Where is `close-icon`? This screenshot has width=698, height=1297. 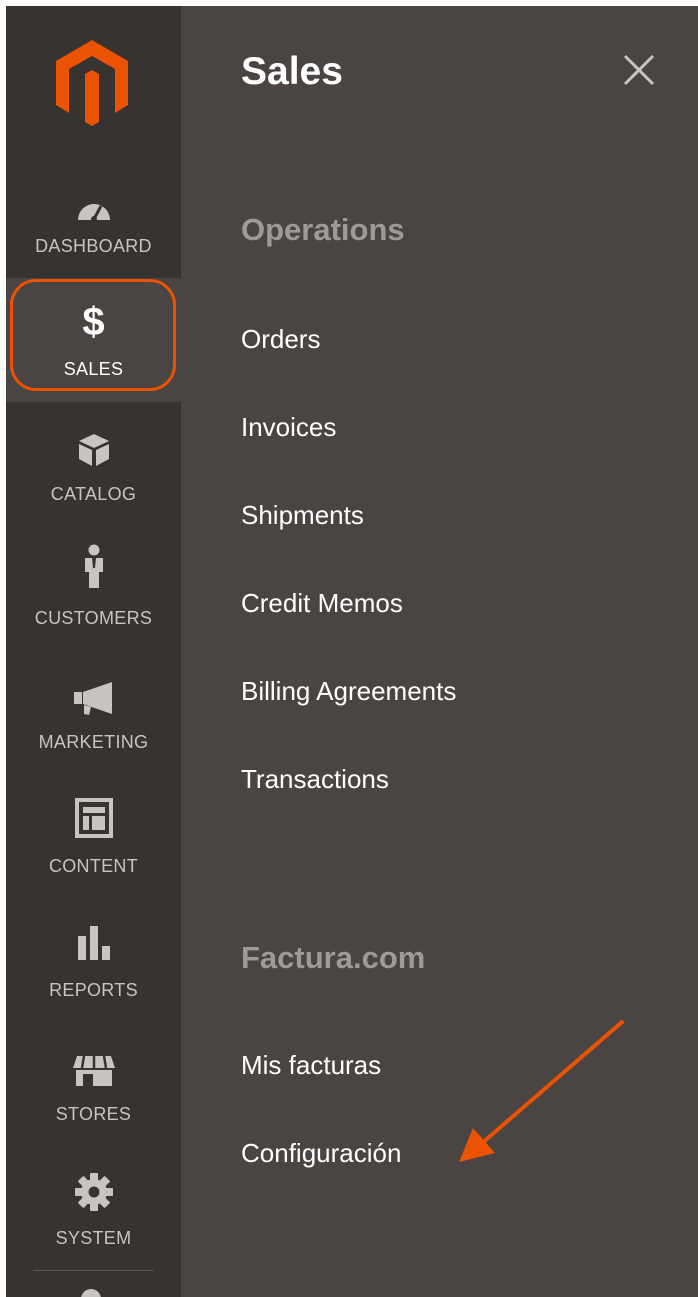
close-icon is located at coordinates (639, 70).